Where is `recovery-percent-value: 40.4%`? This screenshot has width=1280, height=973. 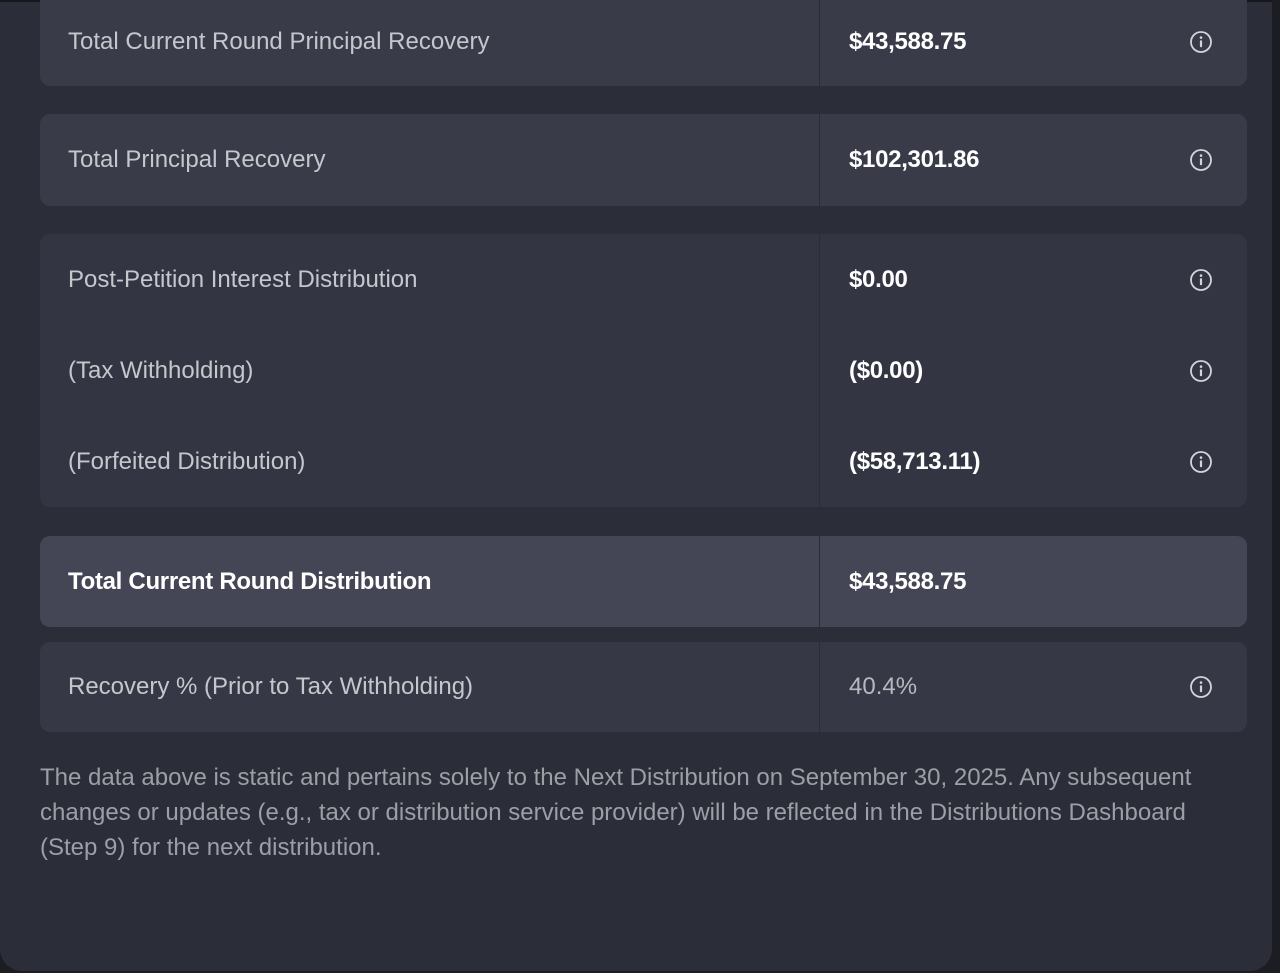
recovery-percent-value: 40.4% is located at coordinates (883, 686).